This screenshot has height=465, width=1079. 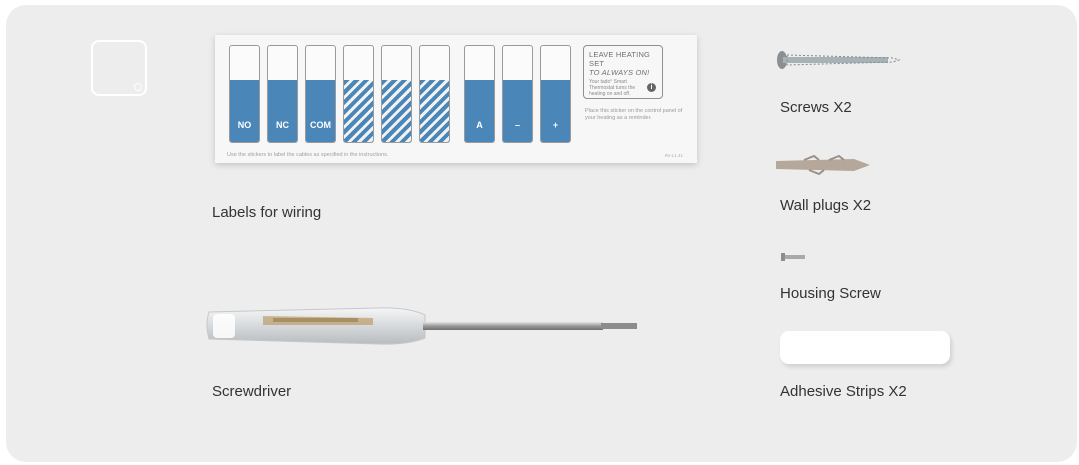 I want to click on wall-plug-image, so click(x=823, y=165).